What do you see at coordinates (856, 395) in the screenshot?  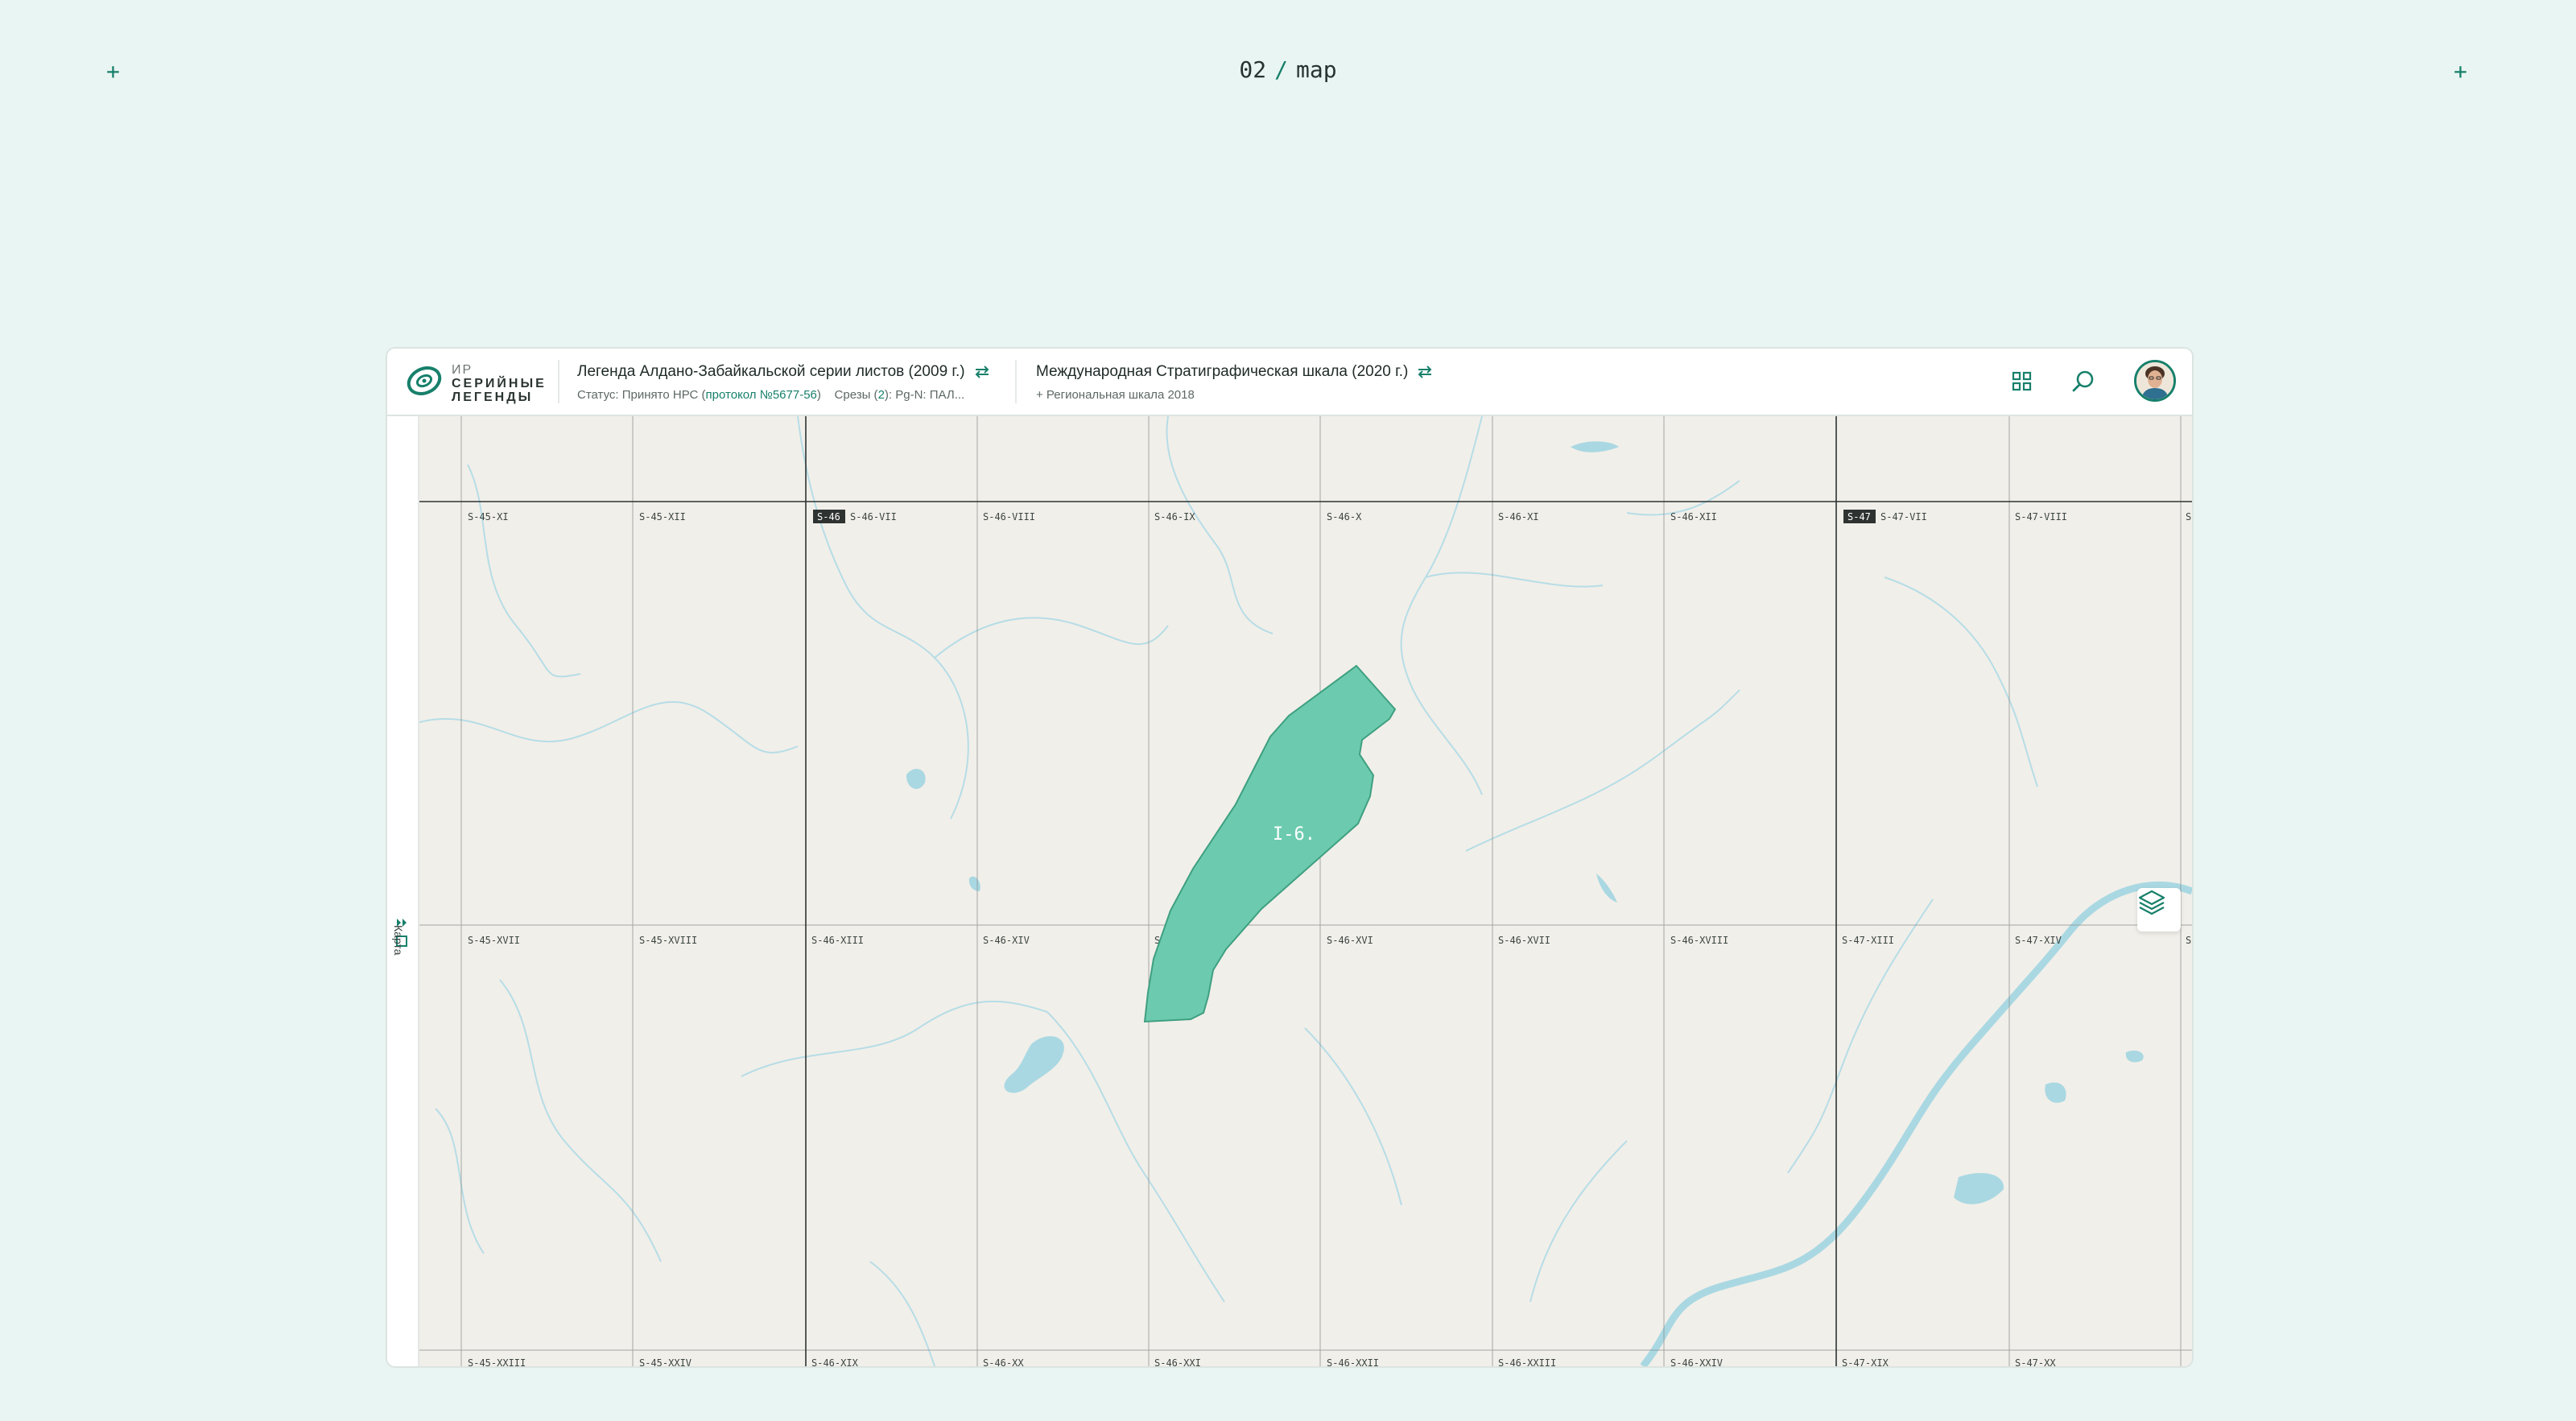 I see `cuts-prefix: Срезы (` at bounding box center [856, 395].